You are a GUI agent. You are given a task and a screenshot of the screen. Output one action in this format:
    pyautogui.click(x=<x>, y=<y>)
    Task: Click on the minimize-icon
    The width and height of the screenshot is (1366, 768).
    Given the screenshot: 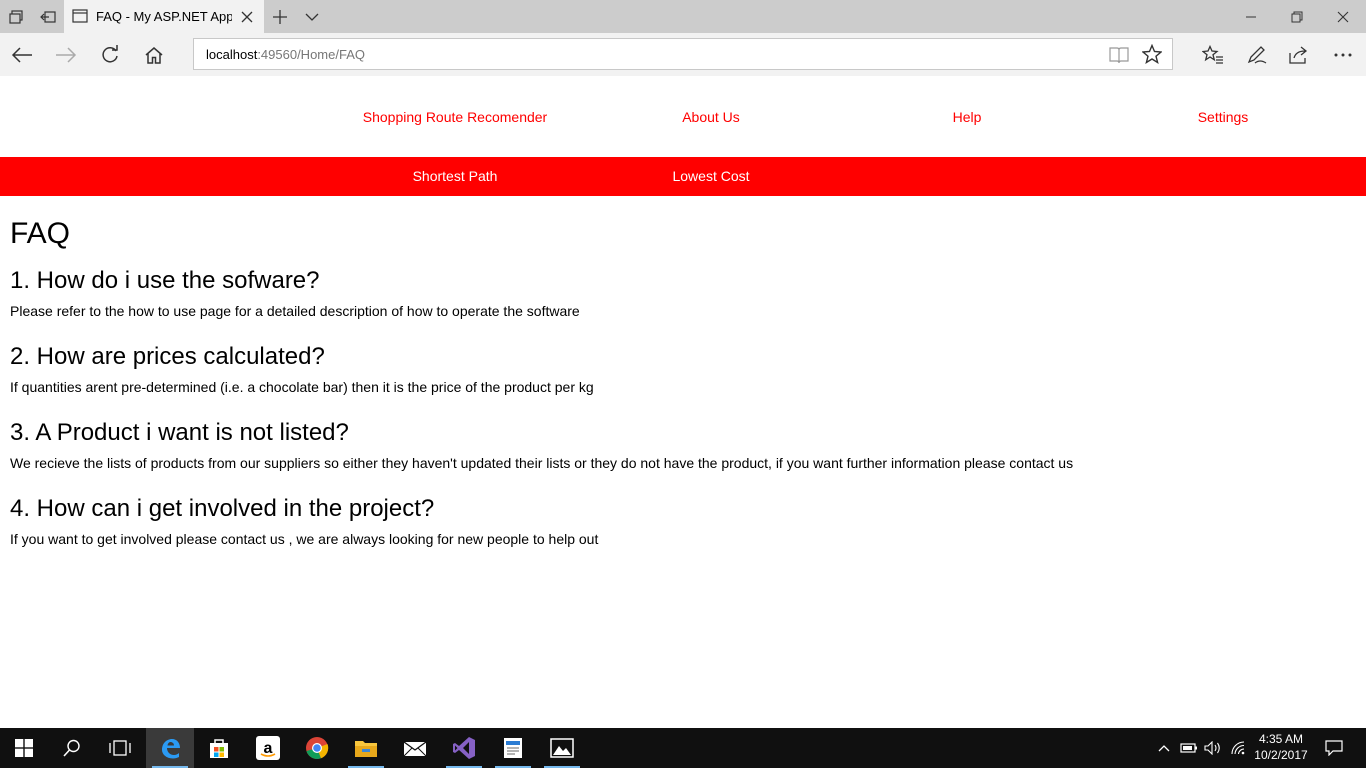 What is the action you would take?
    pyautogui.click(x=1251, y=16)
    